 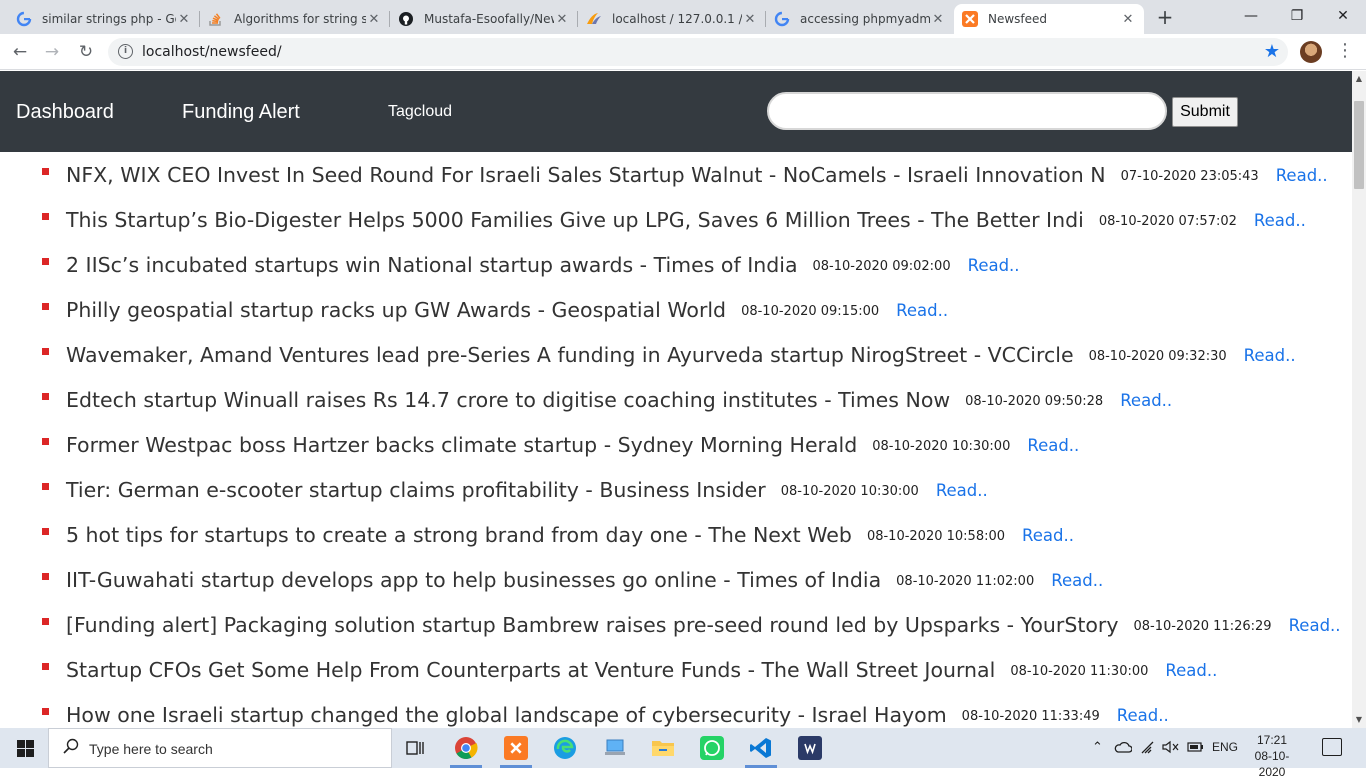 I want to click on news-date: 08-10-2020 09:15:00, so click(x=810, y=311).